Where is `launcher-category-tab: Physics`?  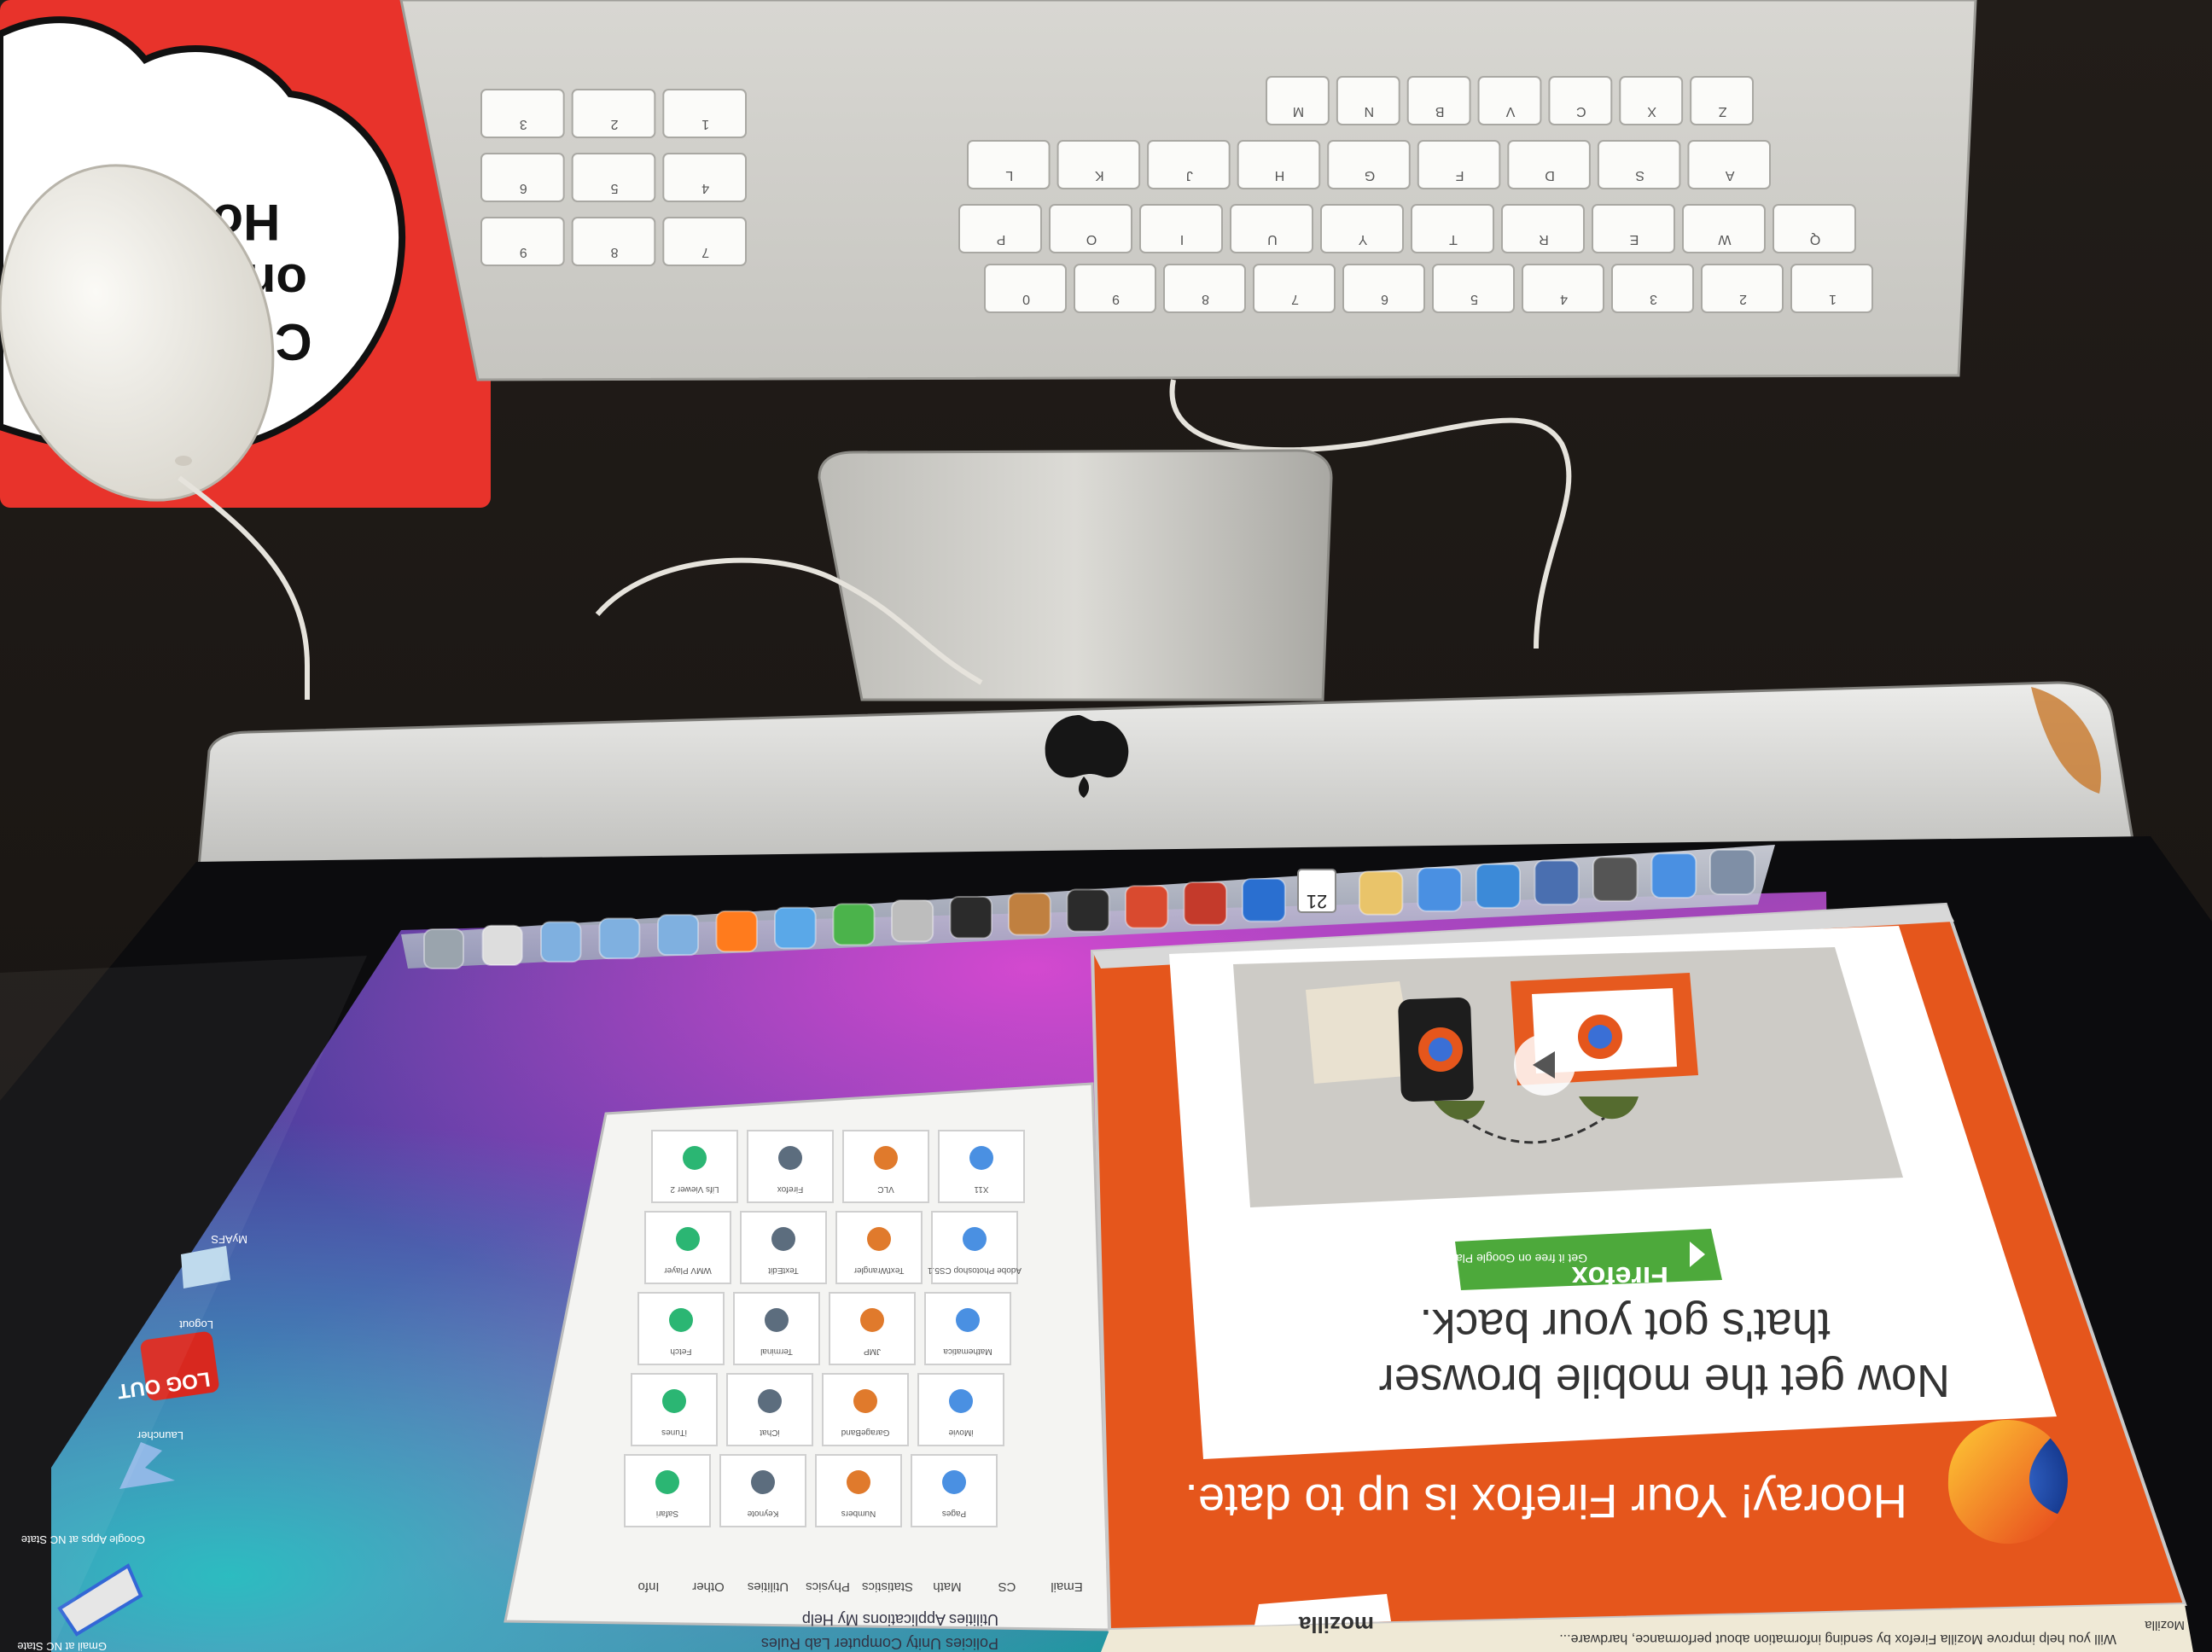 launcher-category-tab: Physics is located at coordinates (828, 1586).